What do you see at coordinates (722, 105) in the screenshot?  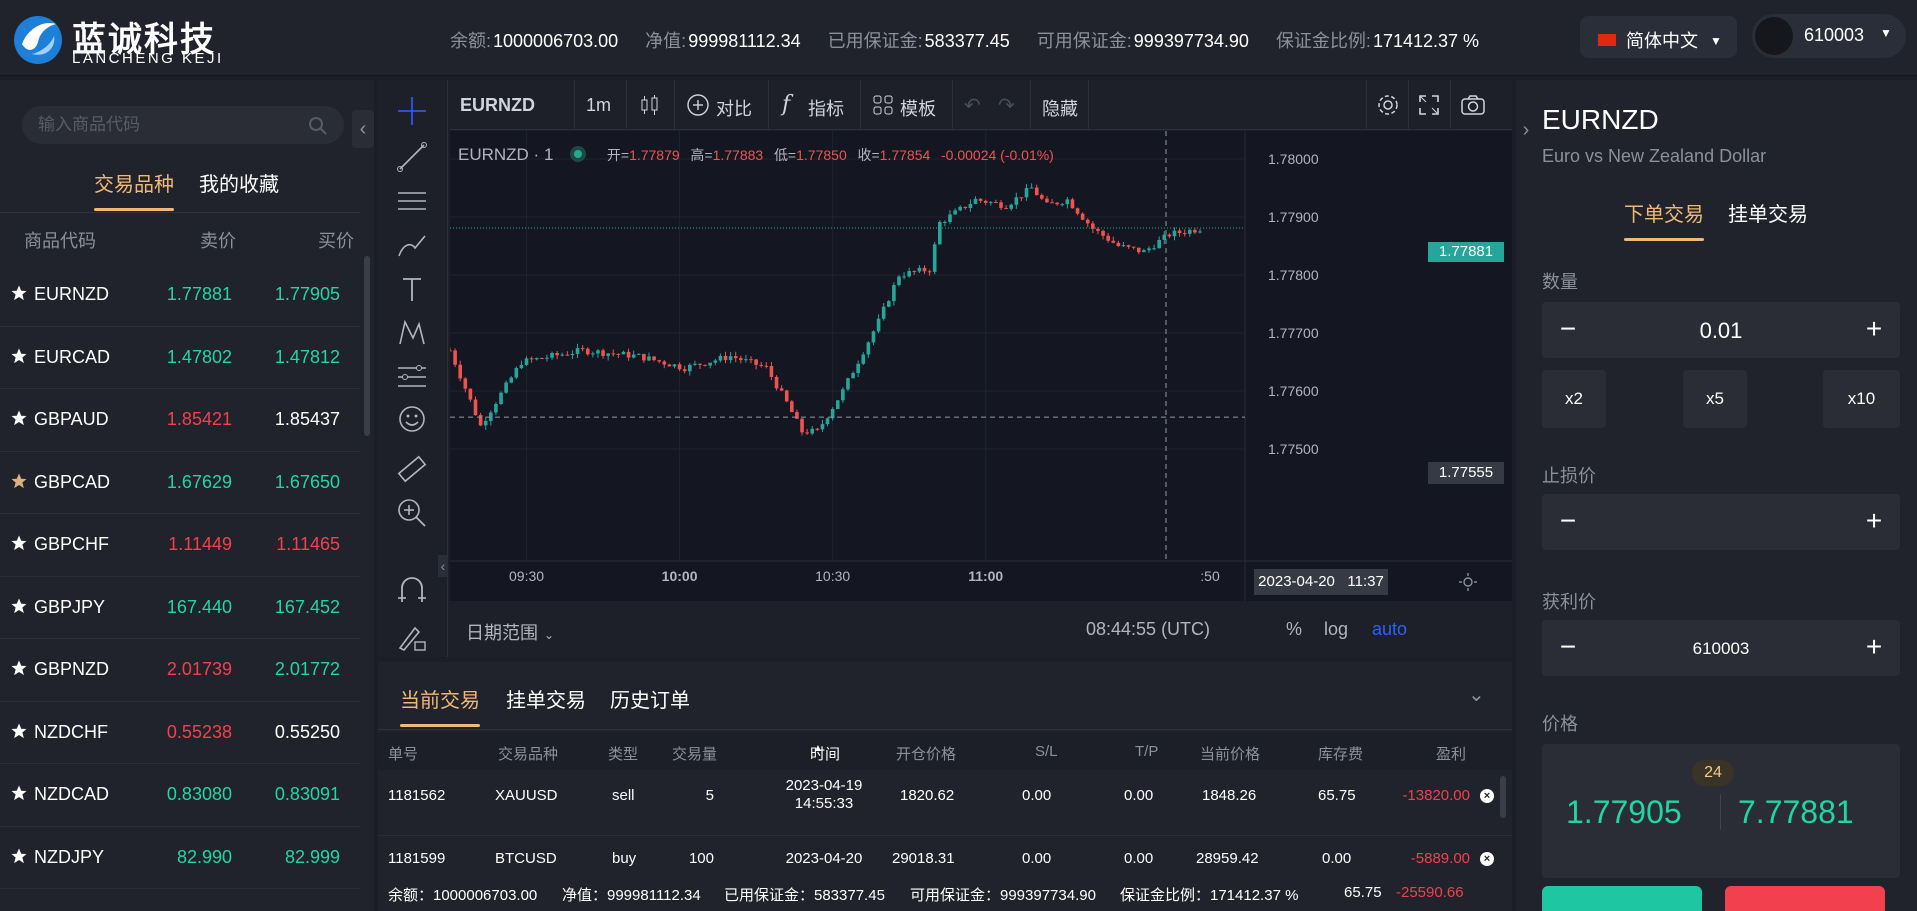 I see `compare-button: 对比` at bounding box center [722, 105].